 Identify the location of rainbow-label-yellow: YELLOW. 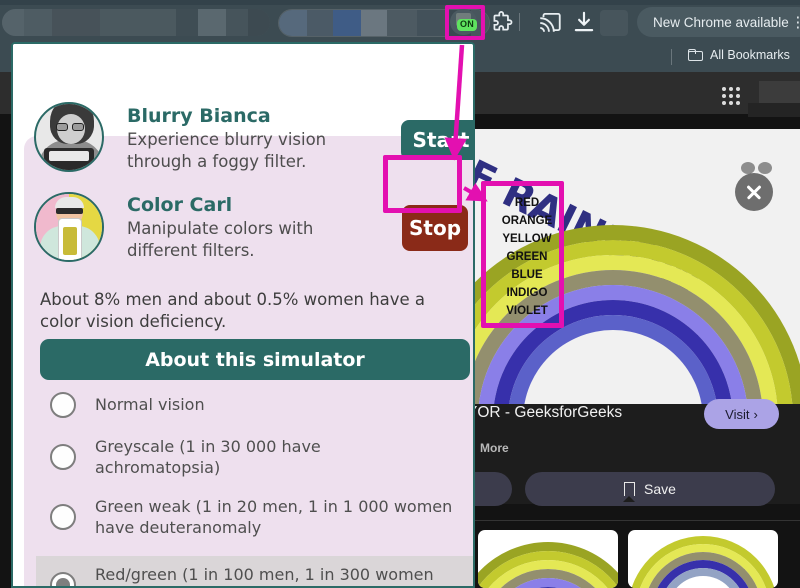
(527, 239).